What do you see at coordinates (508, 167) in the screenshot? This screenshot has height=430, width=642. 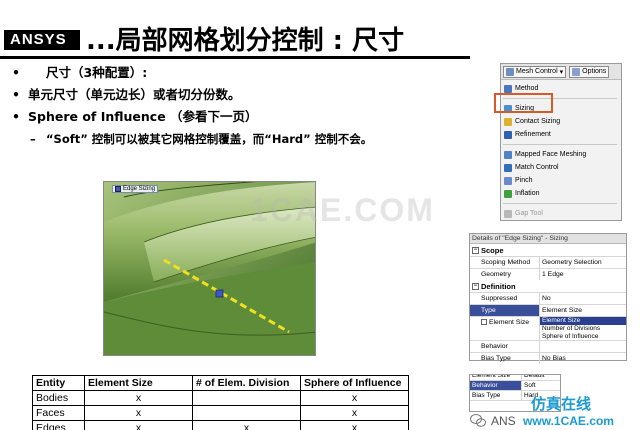 I see `match-control-icon` at bounding box center [508, 167].